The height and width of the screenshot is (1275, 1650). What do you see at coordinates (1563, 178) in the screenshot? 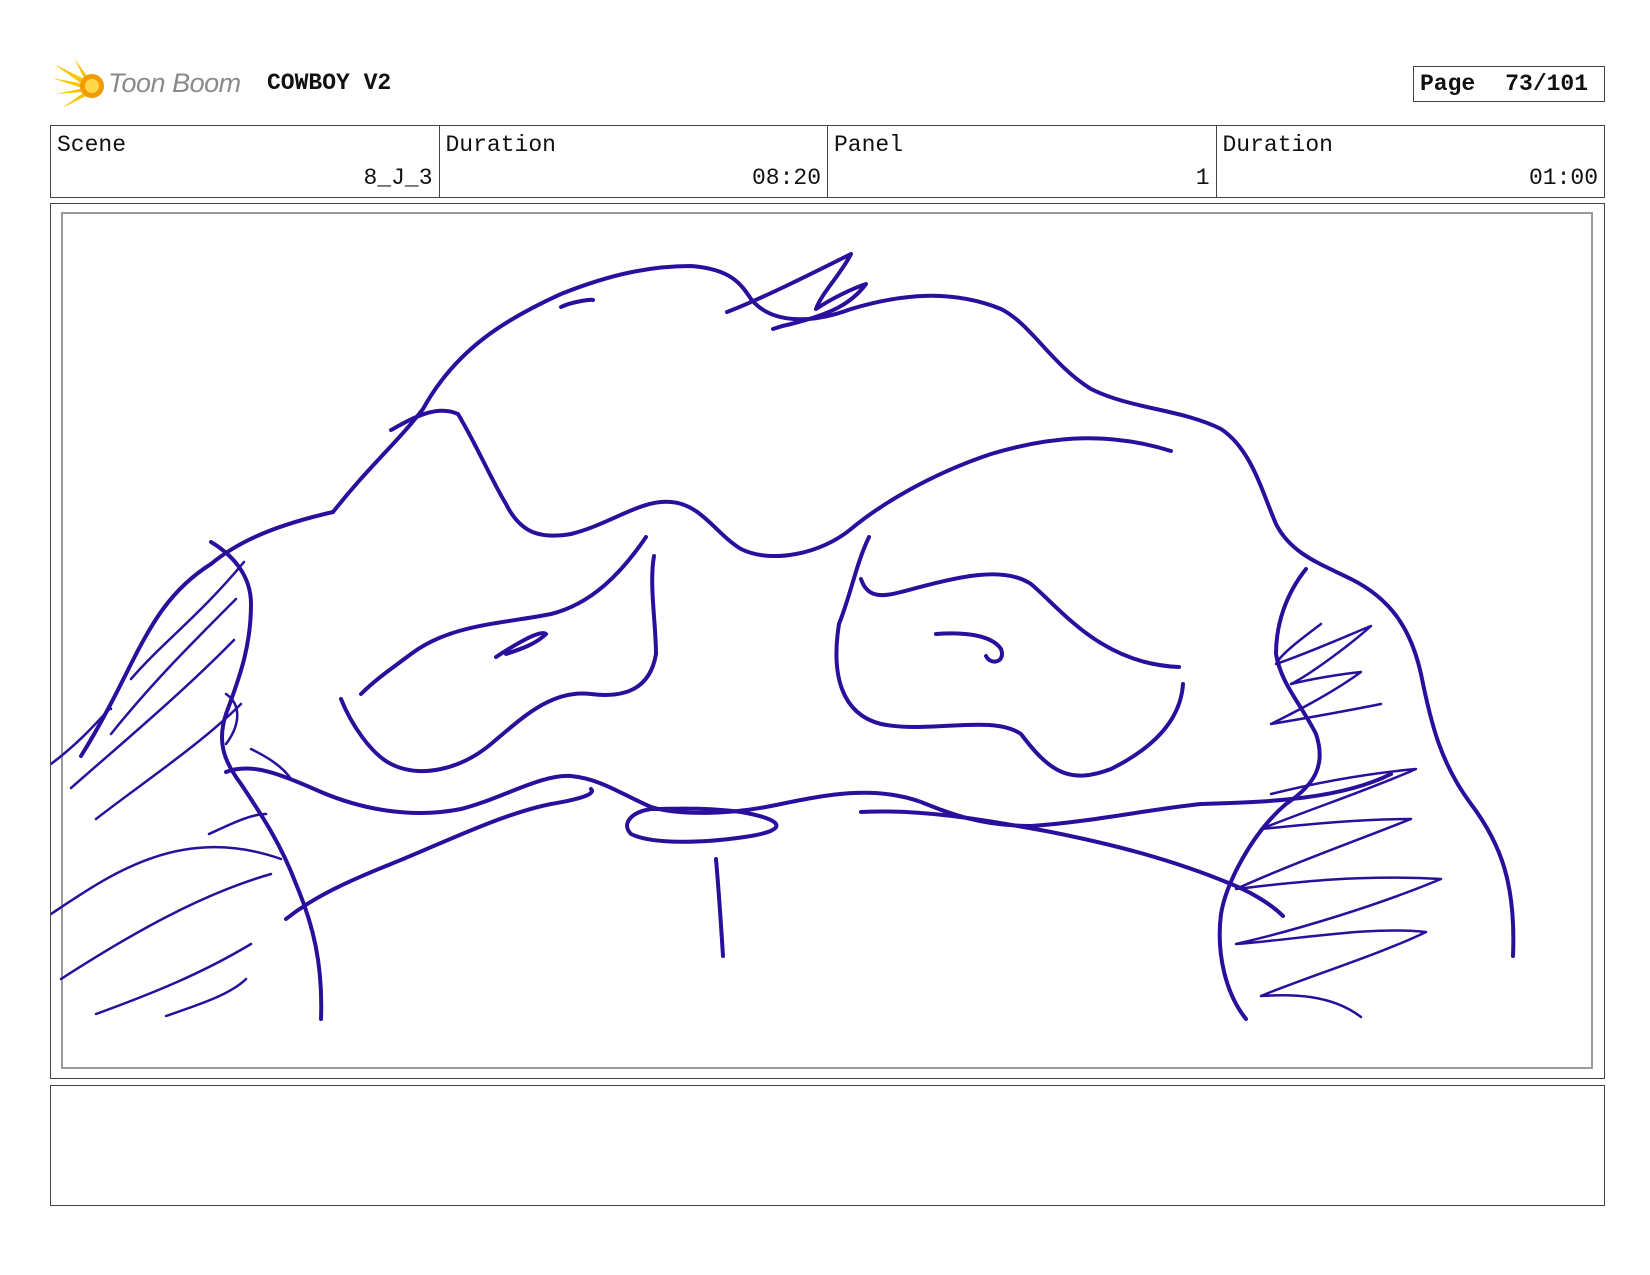
I see `panel-duration-value: 01:00` at bounding box center [1563, 178].